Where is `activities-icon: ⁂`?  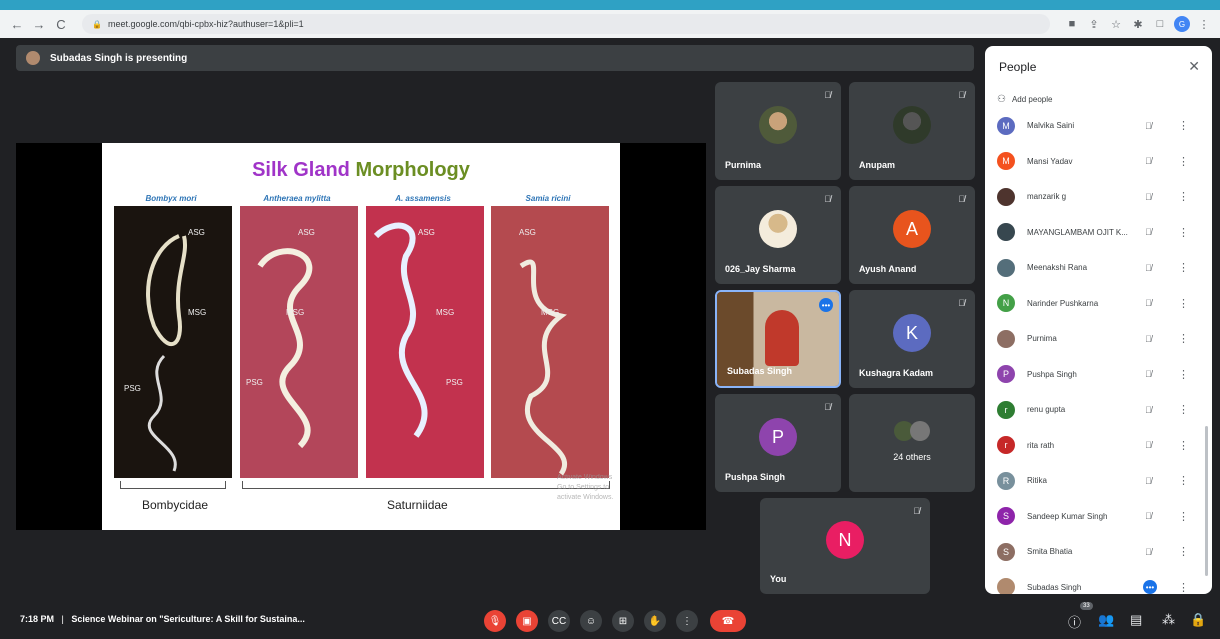
activities-icon: ⁂ is located at coordinates (1168, 620).